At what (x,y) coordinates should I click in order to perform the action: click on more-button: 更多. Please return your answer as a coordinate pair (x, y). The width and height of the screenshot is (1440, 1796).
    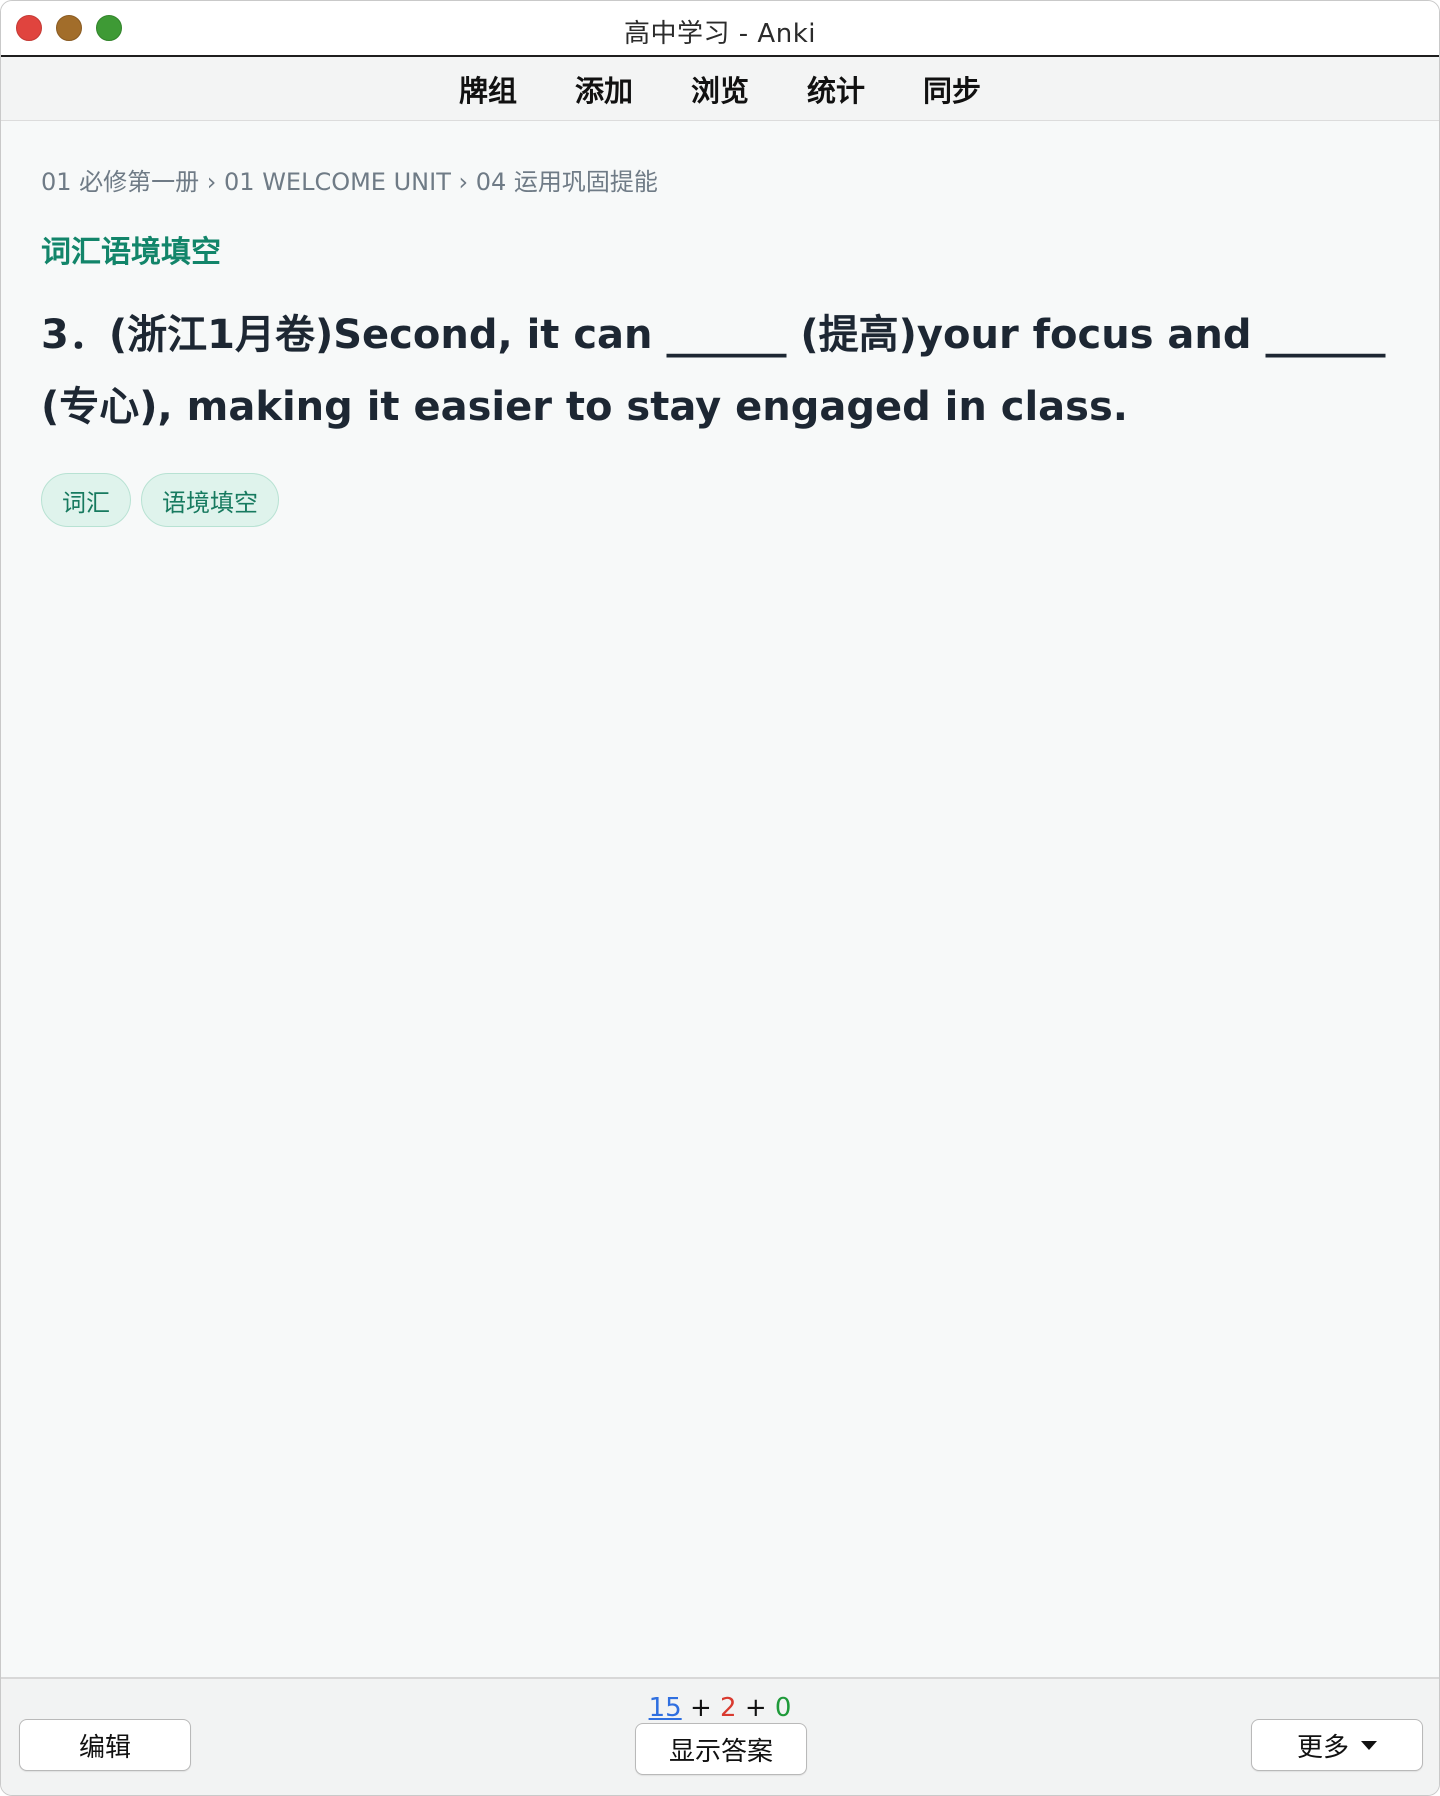
    Looking at the image, I should click on (1337, 1745).